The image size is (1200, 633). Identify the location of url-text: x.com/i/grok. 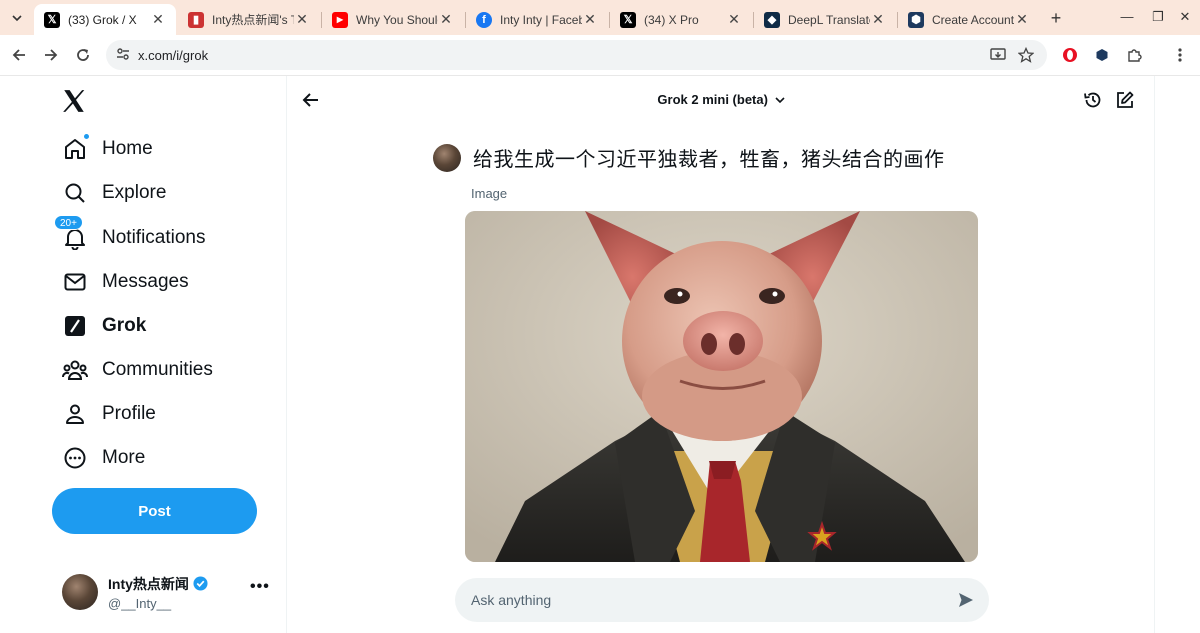
(173, 55).